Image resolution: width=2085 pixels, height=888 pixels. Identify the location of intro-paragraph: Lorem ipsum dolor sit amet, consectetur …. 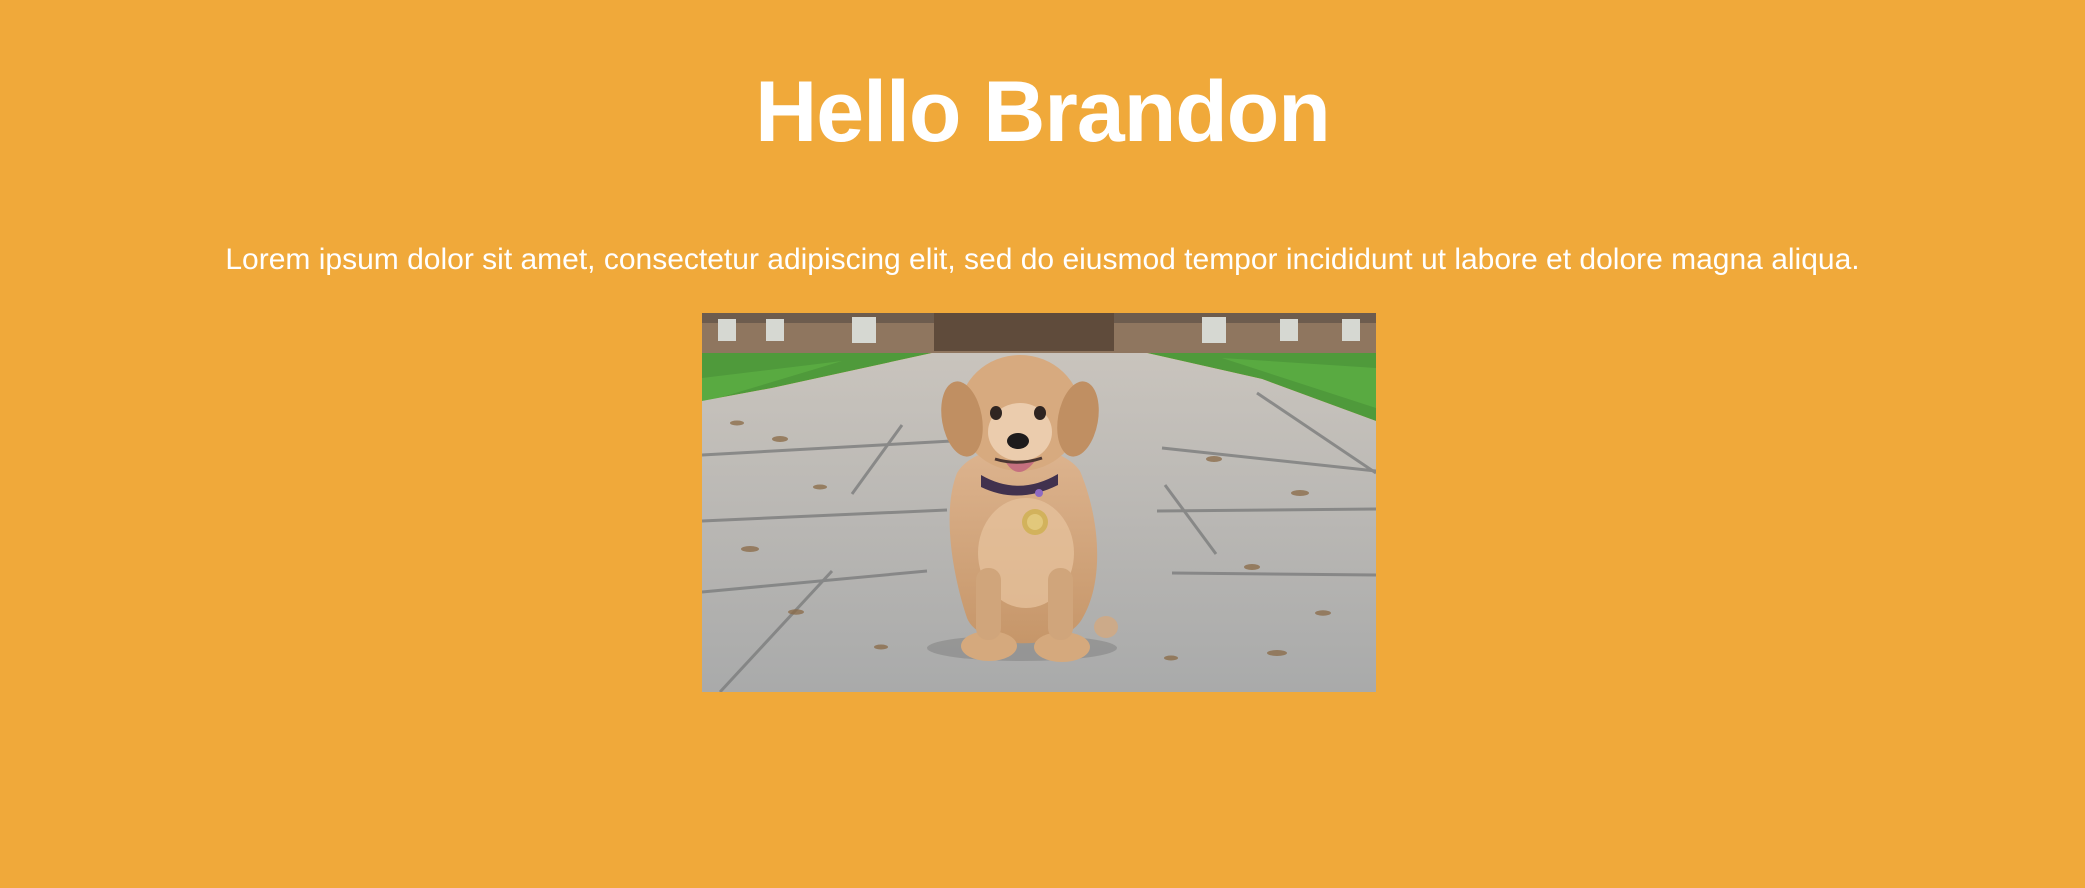
(1042, 259).